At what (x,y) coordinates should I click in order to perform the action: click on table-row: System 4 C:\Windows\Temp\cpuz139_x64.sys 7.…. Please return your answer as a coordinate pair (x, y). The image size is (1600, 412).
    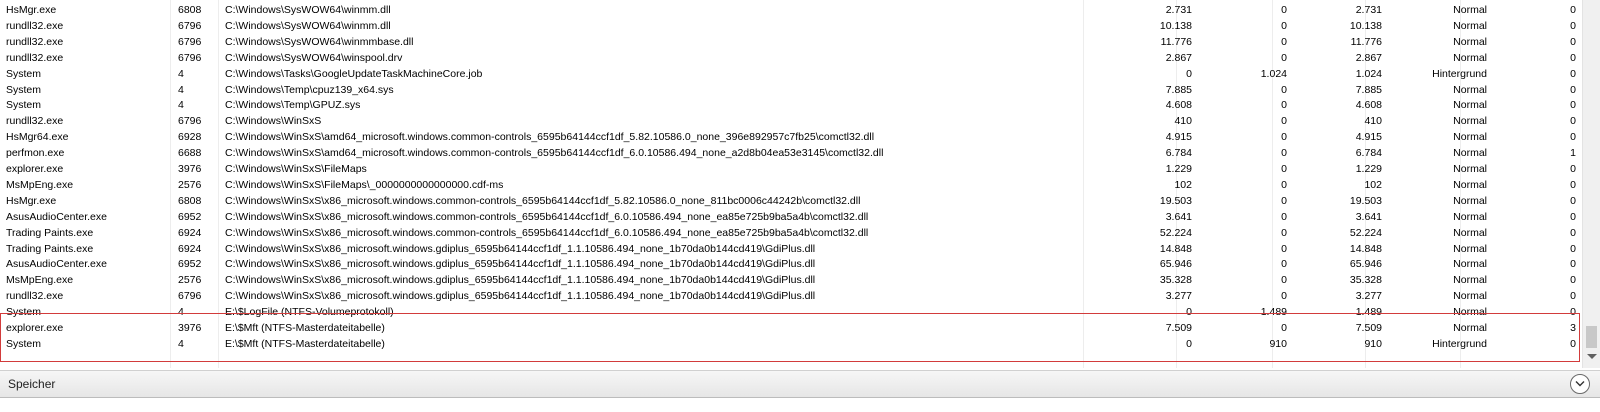
    Looking at the image, I should click on (791, 90).